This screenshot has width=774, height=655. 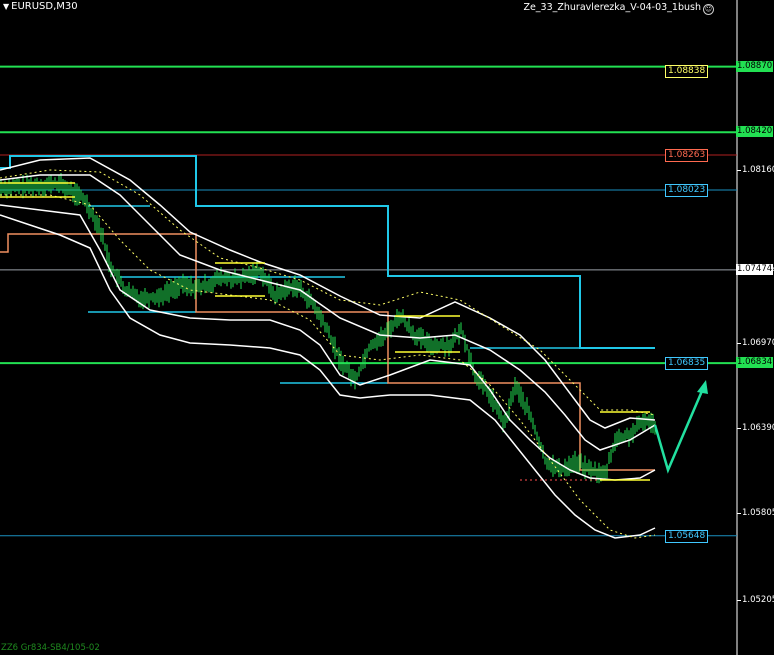 I want to click on level-tag-5: 1.08263, so click(x=687, y=156).